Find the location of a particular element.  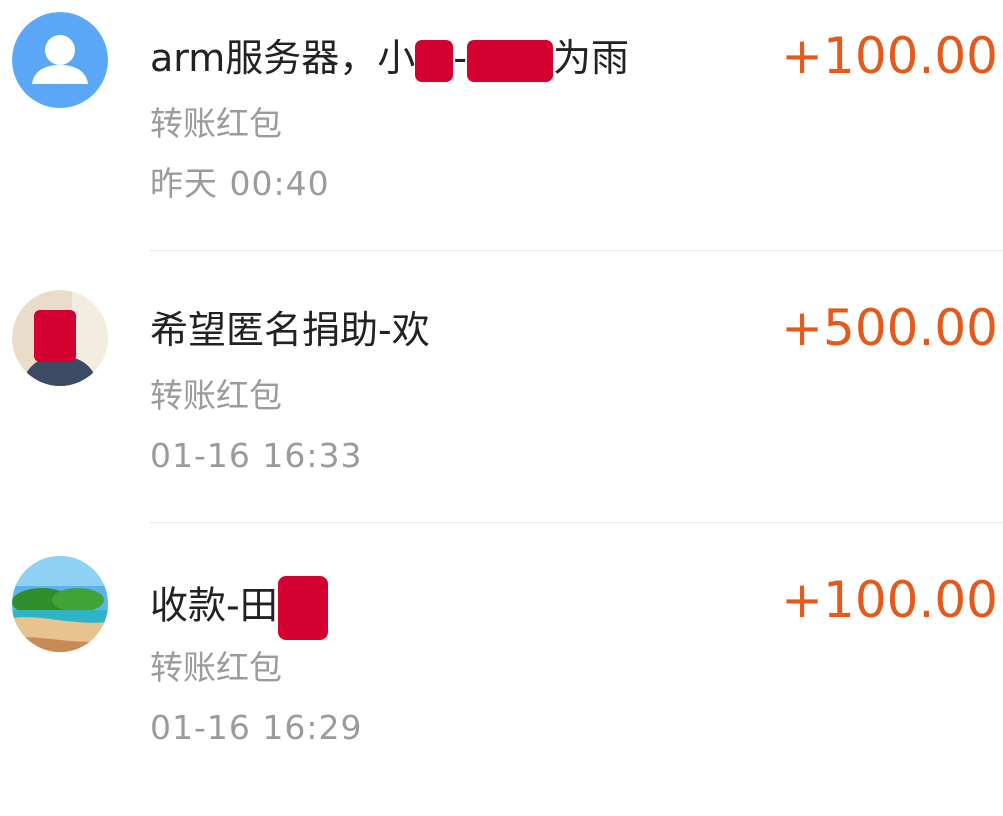

title-text: 收款-田 is located at coordinates (214, 605).